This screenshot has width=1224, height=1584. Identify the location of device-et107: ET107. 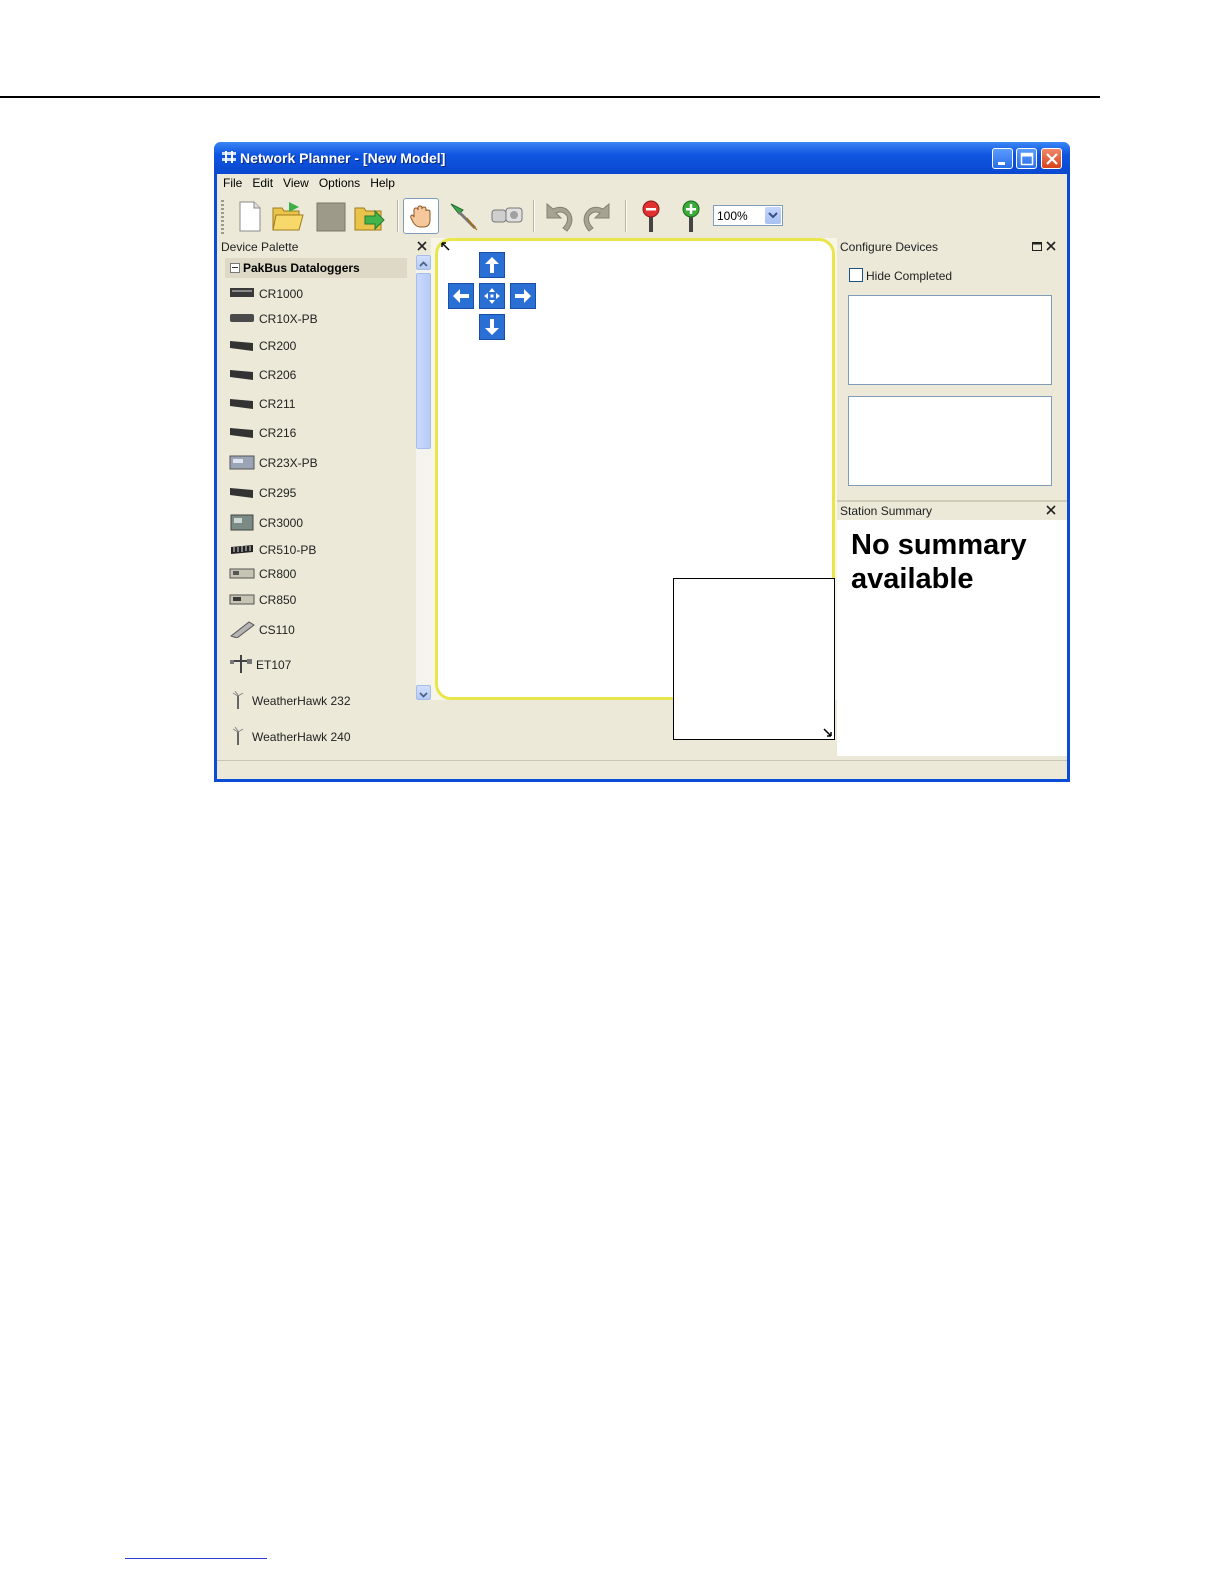
(319, 665).